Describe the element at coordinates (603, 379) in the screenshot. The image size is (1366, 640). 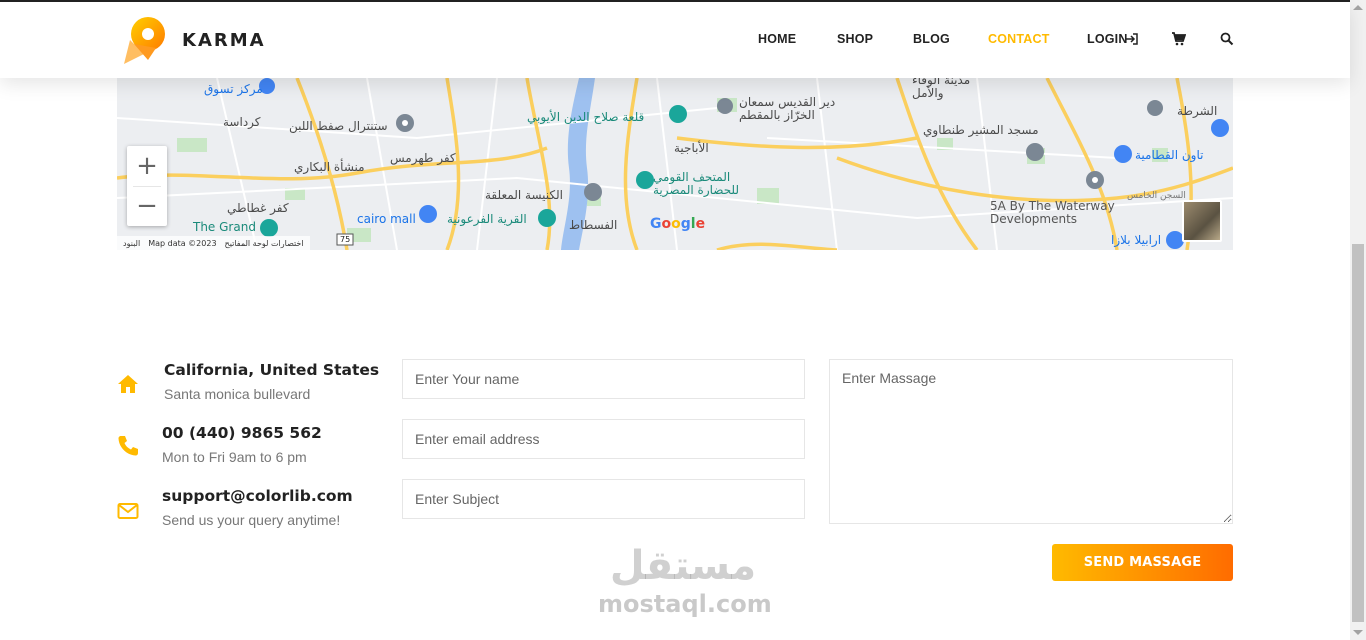
I see `name-input` at that location.